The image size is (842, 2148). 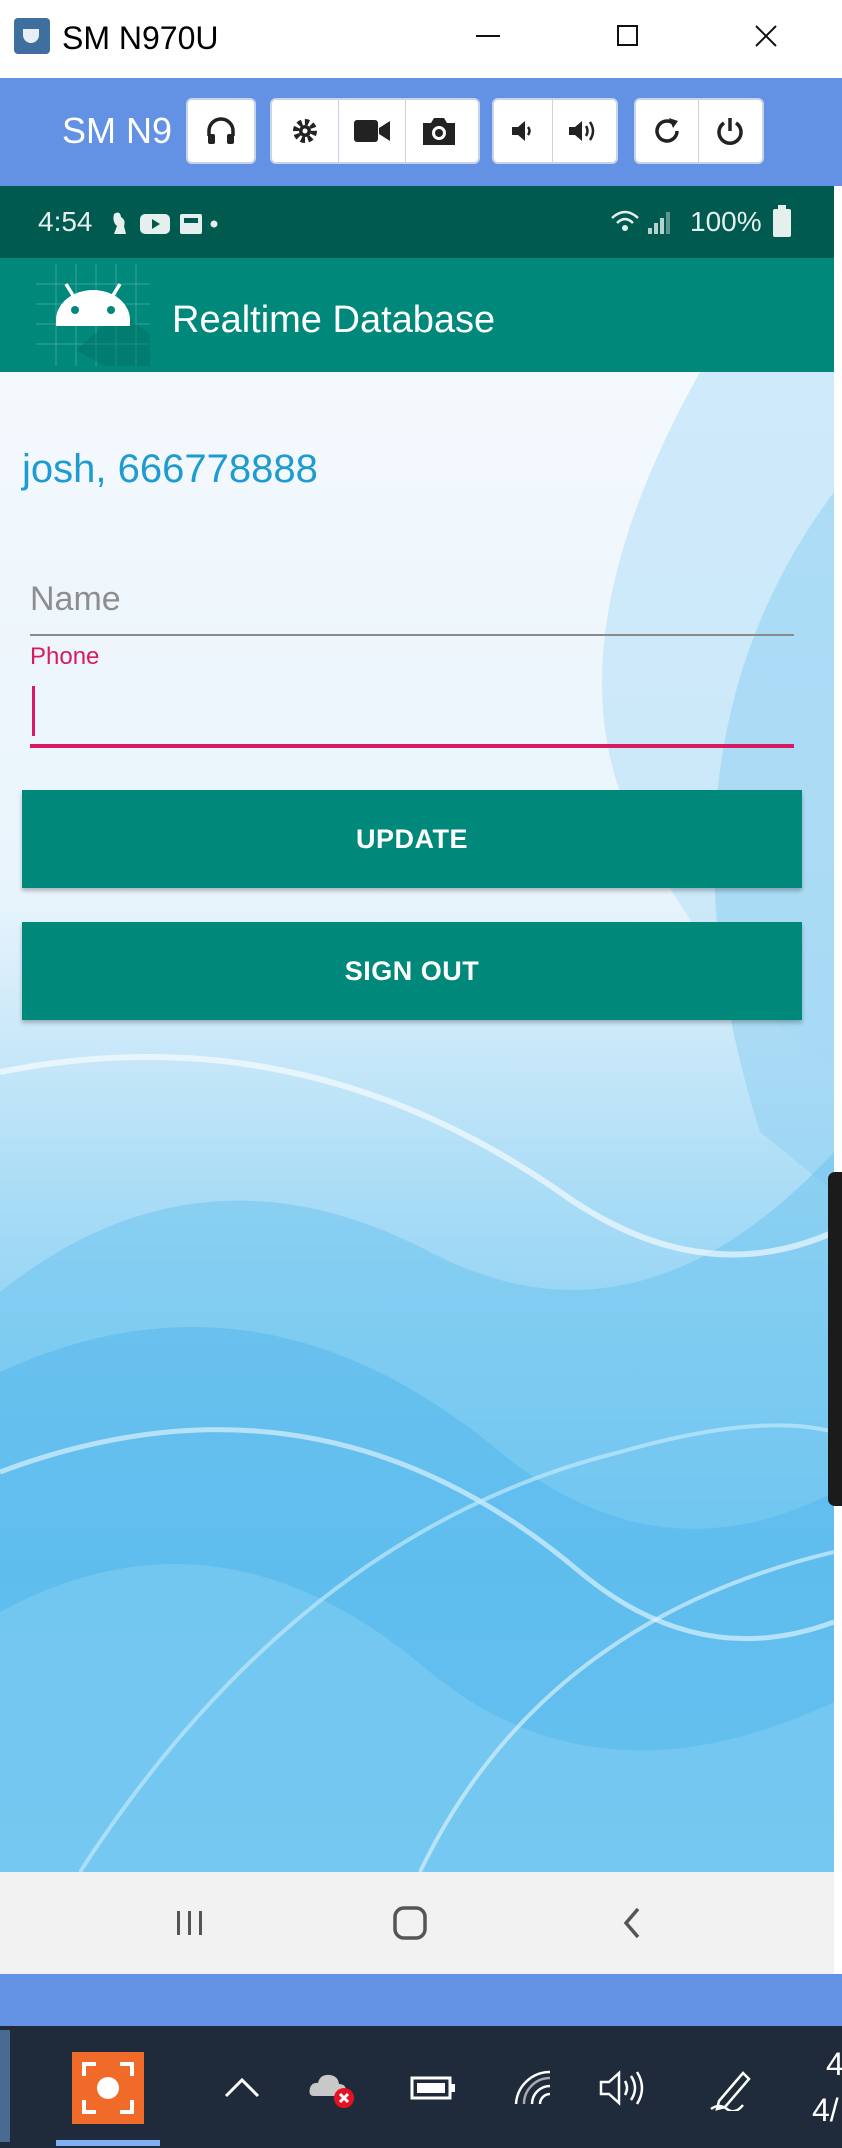 I want to click on close-button, so click(x=766, y=36).